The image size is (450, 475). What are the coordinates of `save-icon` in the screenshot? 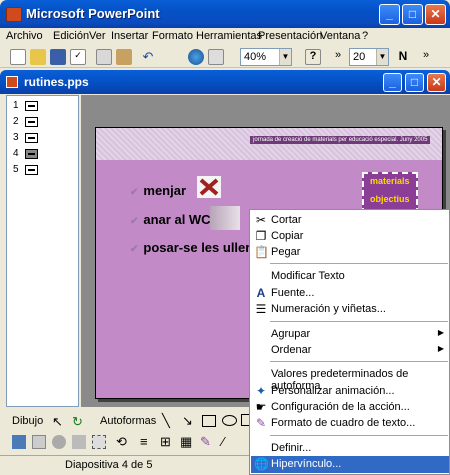 It's located at (58, 57).